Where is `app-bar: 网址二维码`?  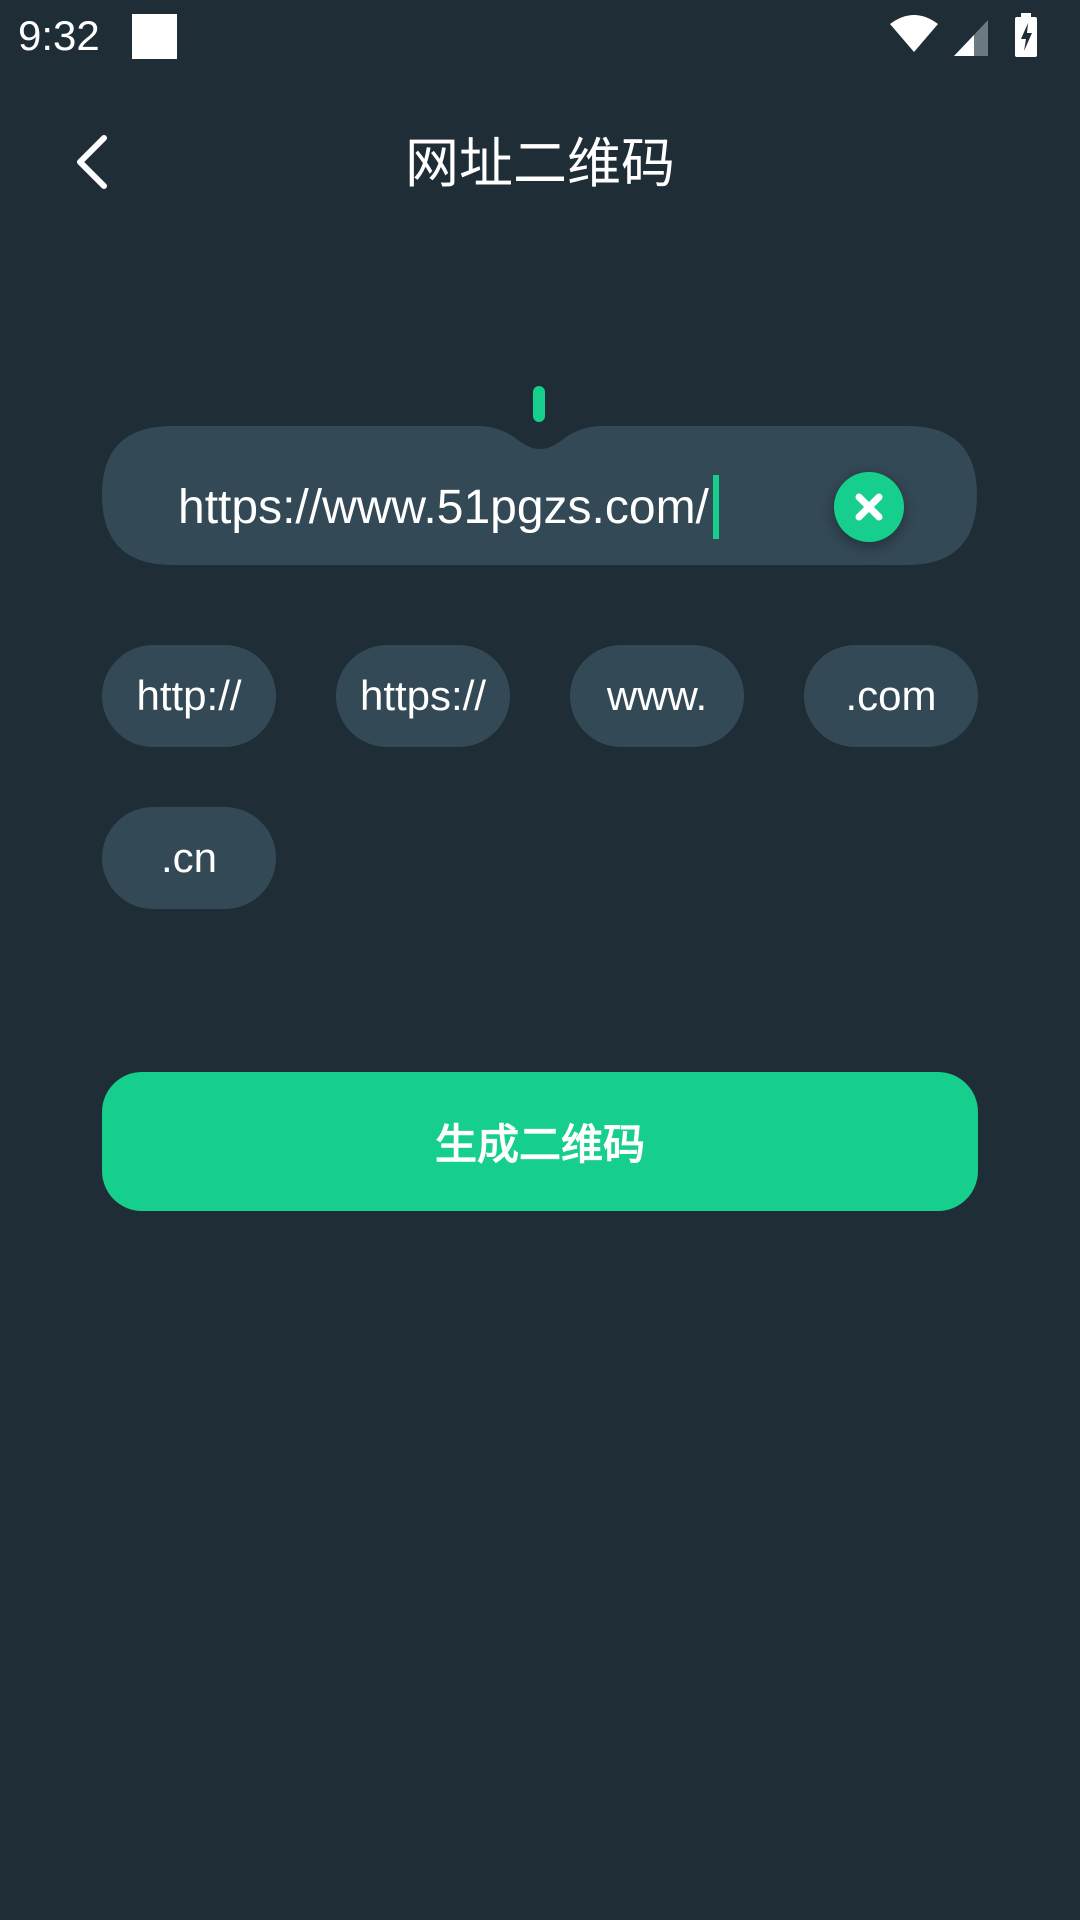
app-bar: 网址二维码 is located at coordinates (540, 165).